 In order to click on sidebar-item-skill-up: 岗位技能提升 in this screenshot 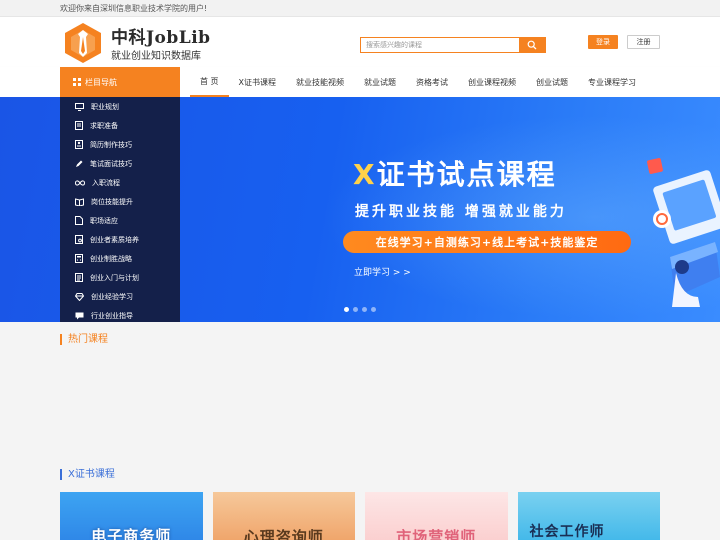, I will do `click(120, 201)`.